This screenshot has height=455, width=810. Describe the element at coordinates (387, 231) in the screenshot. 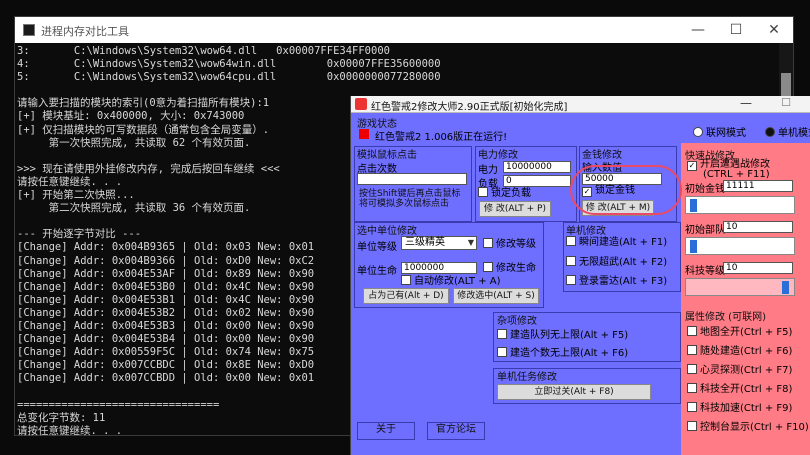

I see `unit-group-label: 选中单位修改` at that location.